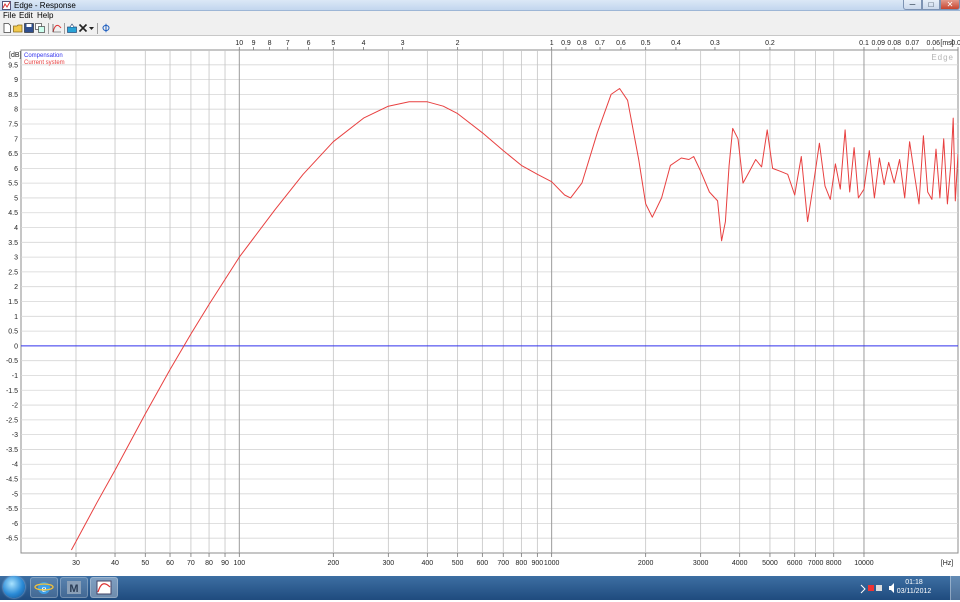 The height and width of the screenshot is (602, 960). What do you see at coordinates (582, 43) in the screenshot?
I see `top-tick-label: 0.8` at bounding box center [582, 43].